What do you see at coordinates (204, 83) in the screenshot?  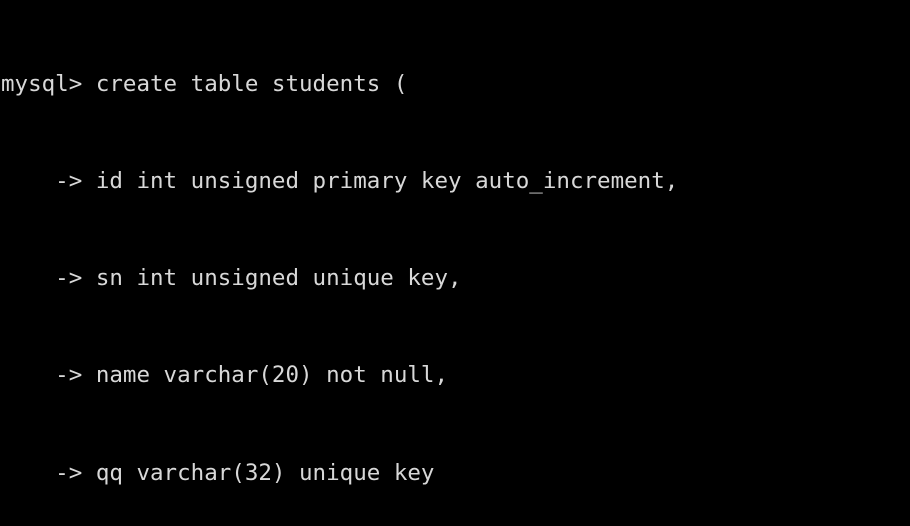 I see `terminal-line-create-table-command: mysql> create table students (` at bounding box center [204, 83].